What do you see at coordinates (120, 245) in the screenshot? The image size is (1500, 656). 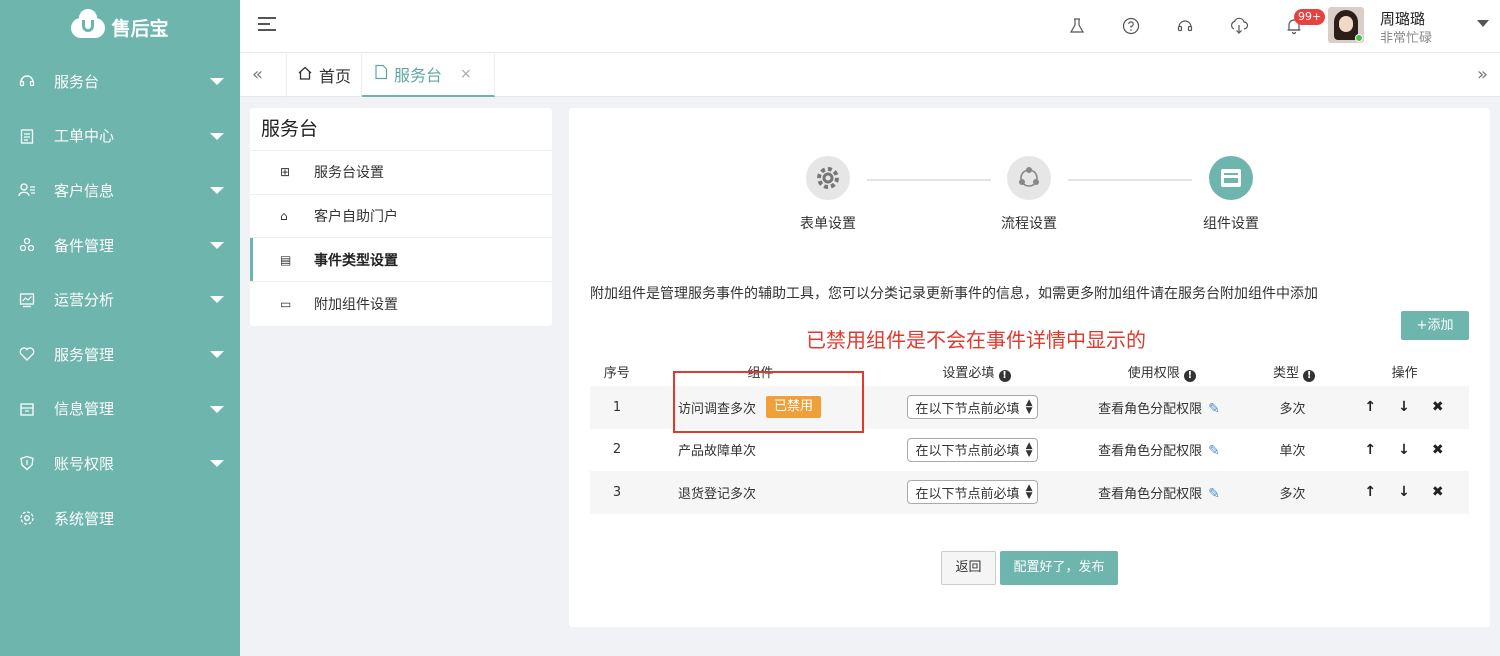 I see `sidebar-item-parts: 备件管理` at bounding box center [120, 245].